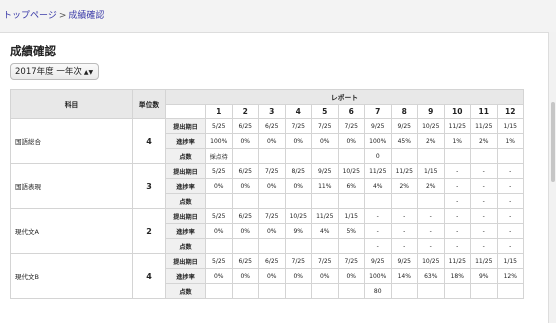  What do you see at coordinates (149, 231) in the screenshot?
I see `subject-units: 2` at bounding box center [149, 231].